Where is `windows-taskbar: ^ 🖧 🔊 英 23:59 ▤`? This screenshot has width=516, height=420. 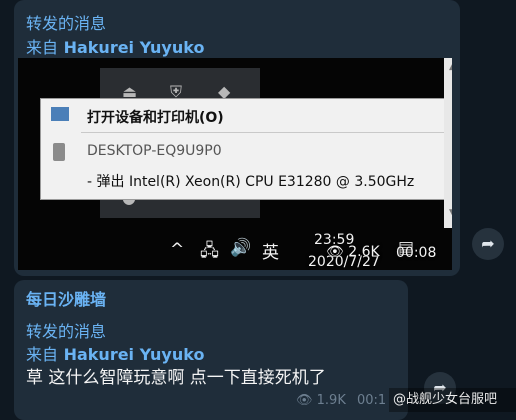
windows-taskbar: ^ 🖧 🔊 英 23:59 ▤ is located at coordinates (235, 249).